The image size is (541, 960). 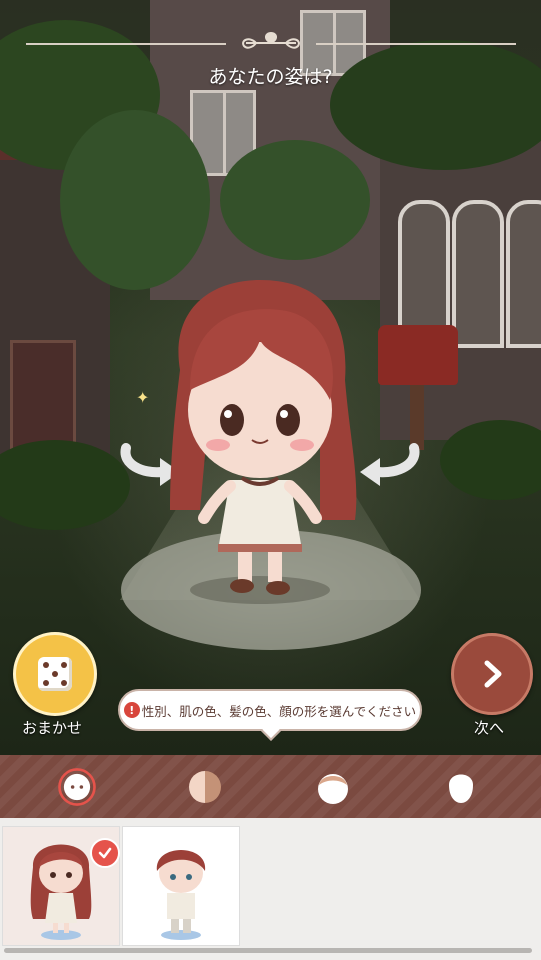 I want to click on selected-check-icon, so click(x=105, y=853).